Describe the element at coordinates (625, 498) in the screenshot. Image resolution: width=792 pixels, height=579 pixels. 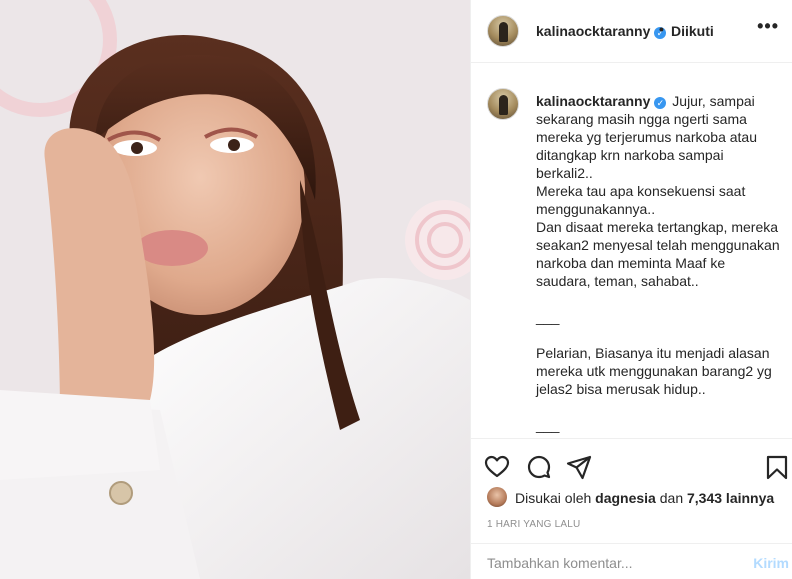
I see `liker-username: dagnesia` at that location.